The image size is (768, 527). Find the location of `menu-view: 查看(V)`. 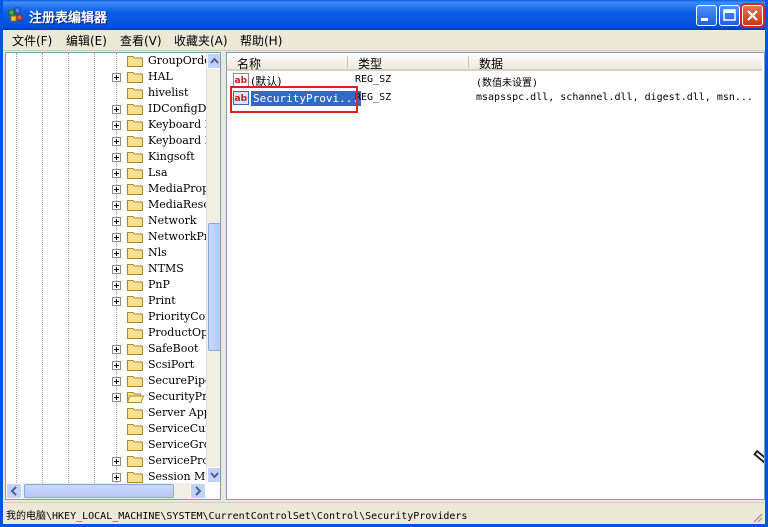

menu-view: 查看(V) is located at coordinates (141, 40).